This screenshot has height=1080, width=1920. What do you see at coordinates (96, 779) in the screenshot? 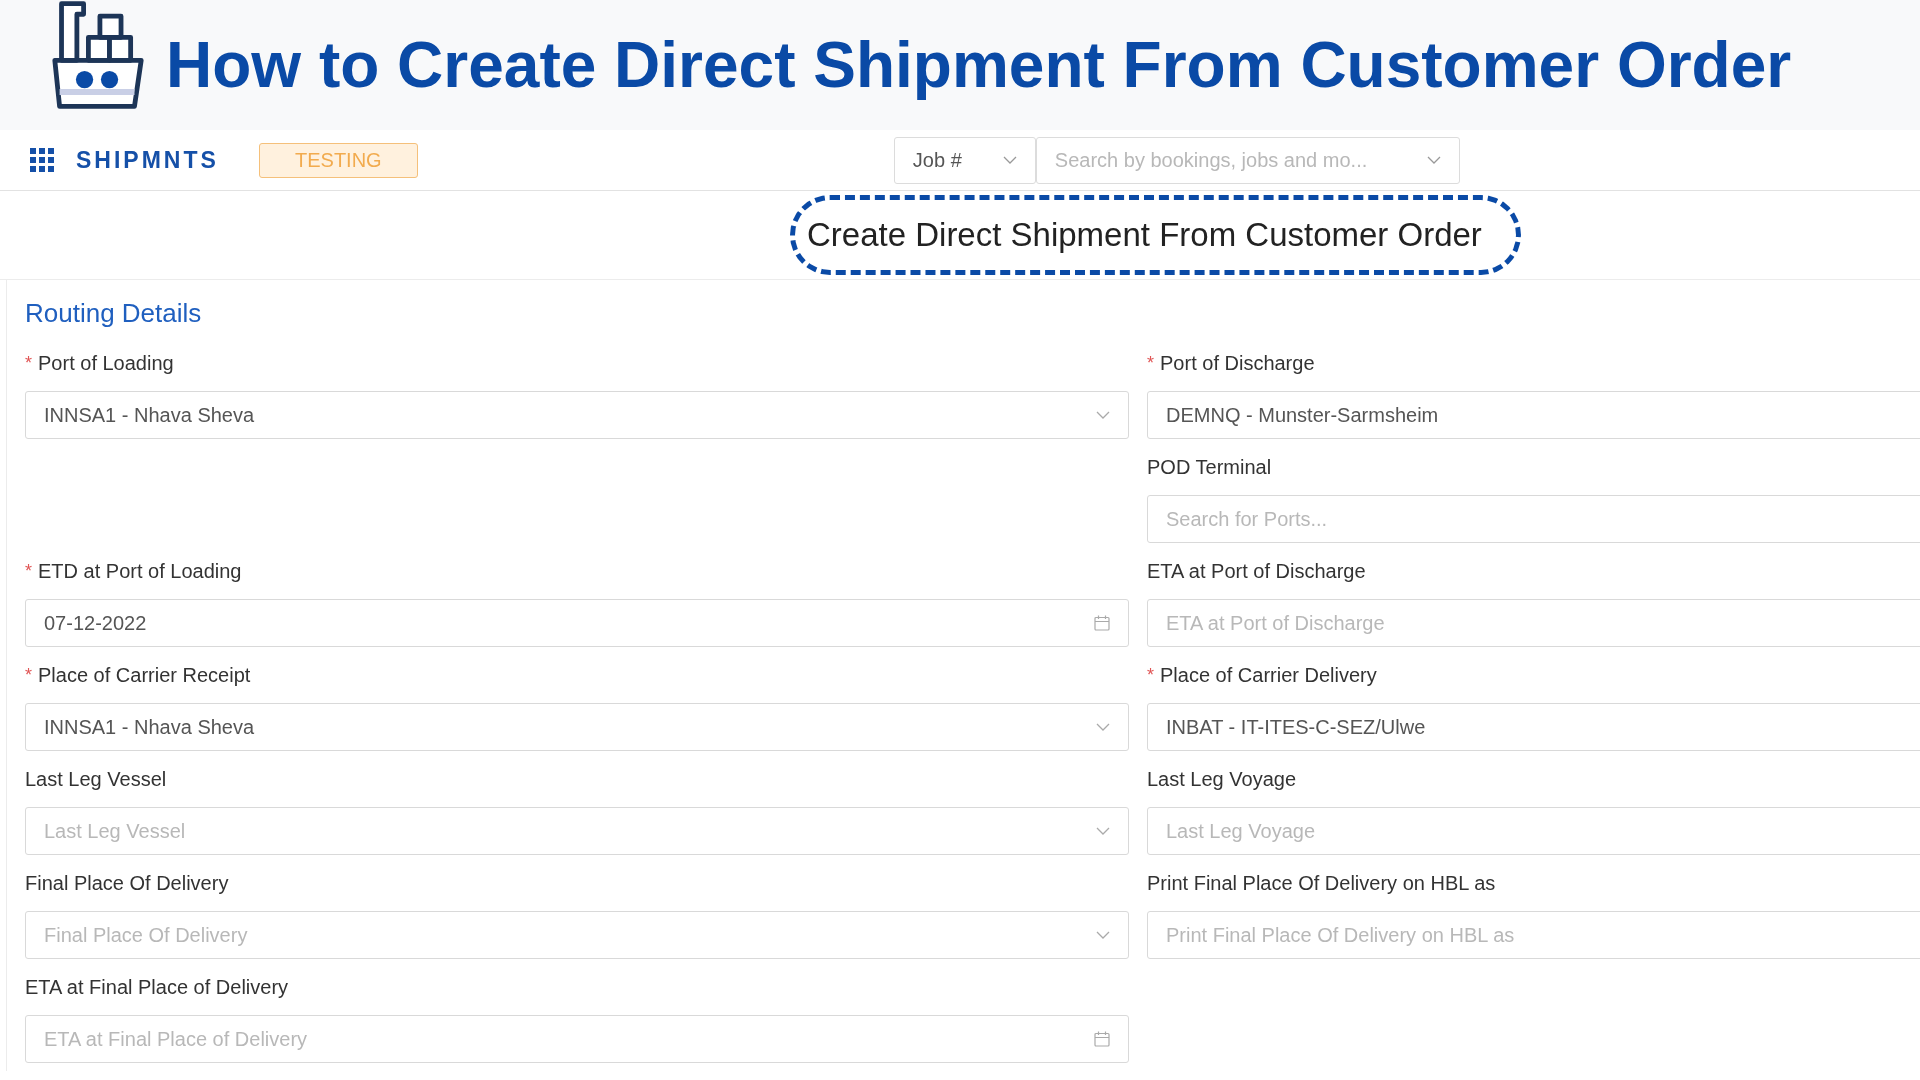
I see `field-label: Last Leg Vessel` at bounding box center [96, 779].